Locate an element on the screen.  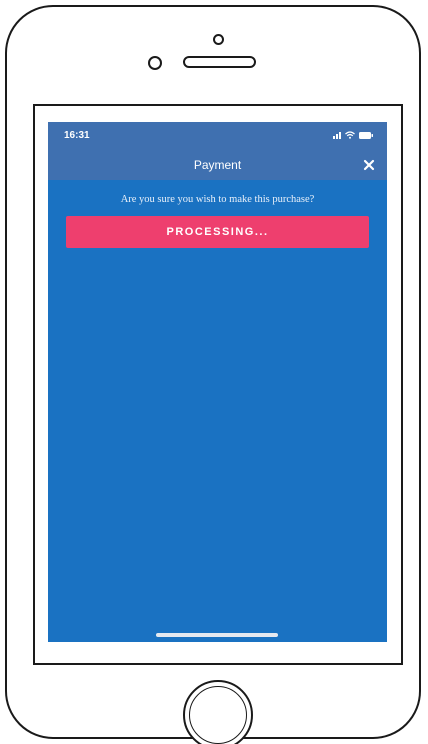
status-bar: 16:31 is located at coordinates (217, 136).